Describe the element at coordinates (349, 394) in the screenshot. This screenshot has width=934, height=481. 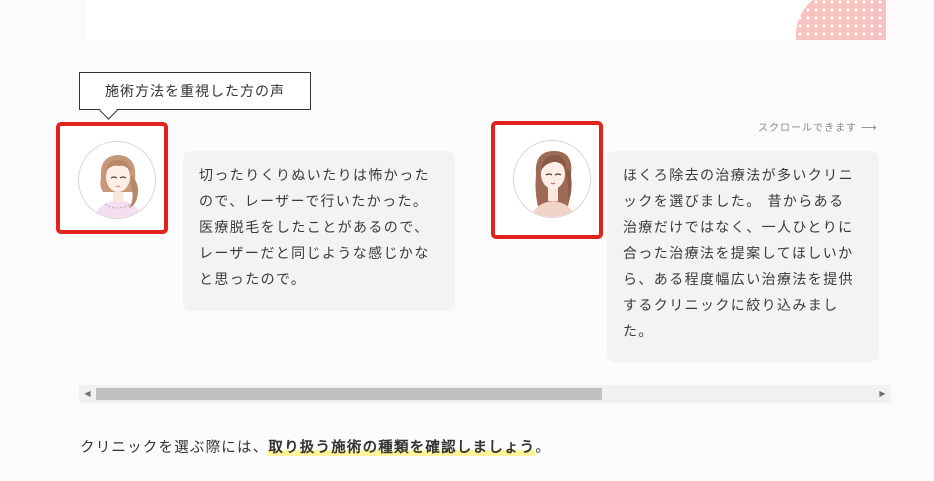
I see `scrollbar-thumb` at that location.